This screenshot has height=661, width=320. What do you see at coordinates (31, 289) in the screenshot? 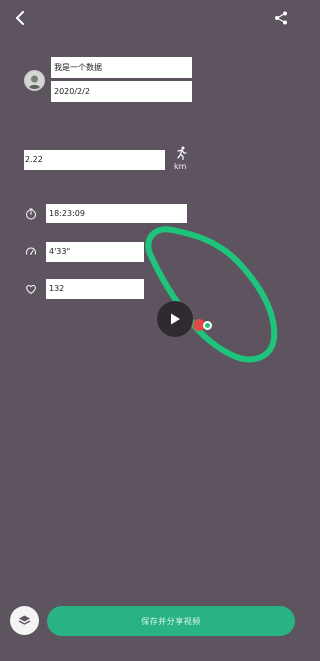
I see `heart-rate-icon` at bounding box center [31, 289].